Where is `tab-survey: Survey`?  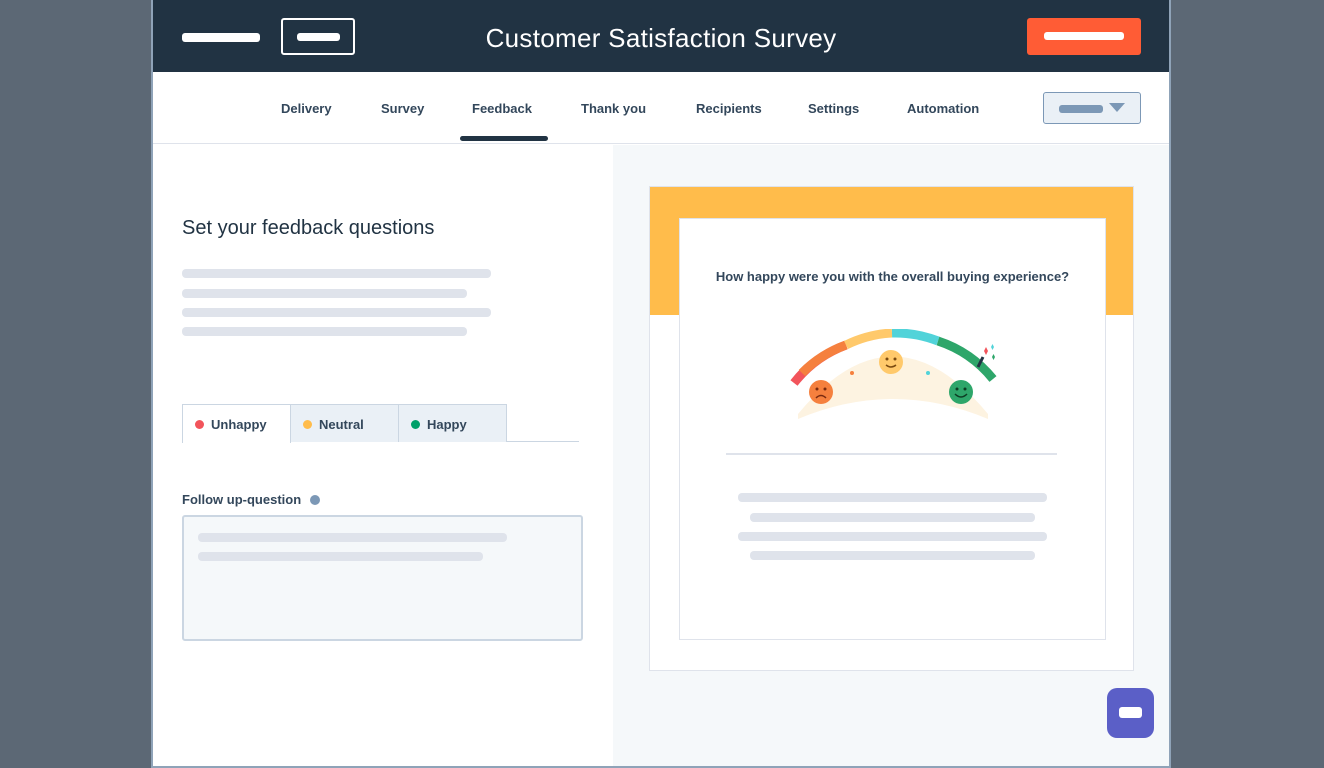
tab-survey: Survey is located at coordinates (402, 108).